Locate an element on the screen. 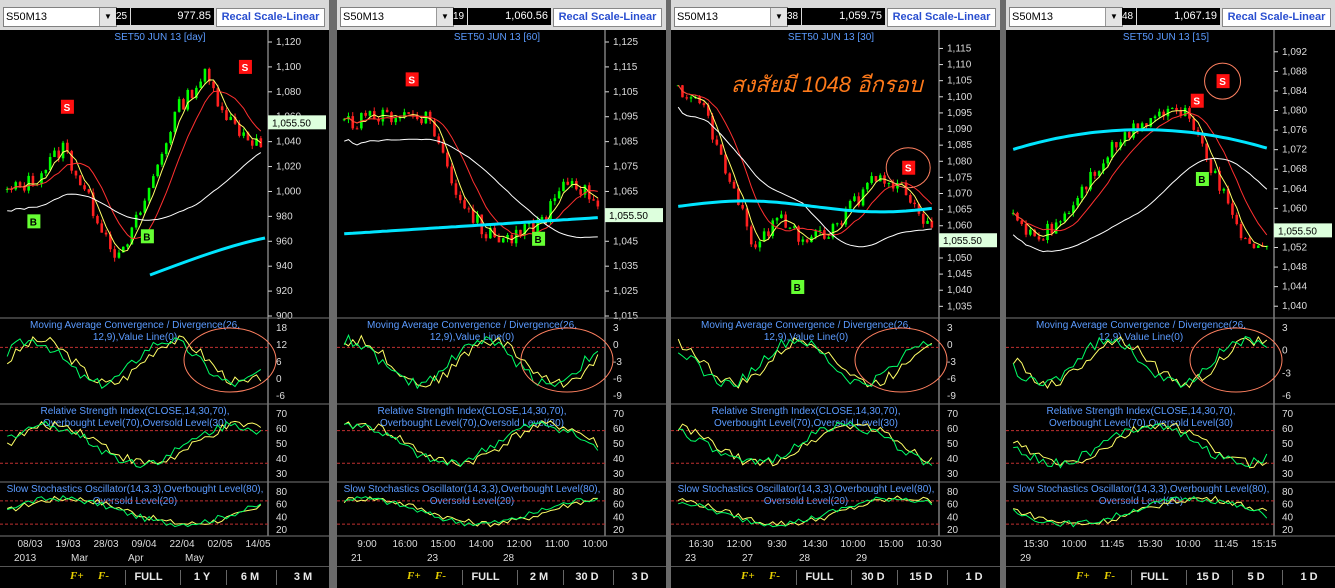  timeframe-button-5d: 5 D is located at coordinates (1255, 577).